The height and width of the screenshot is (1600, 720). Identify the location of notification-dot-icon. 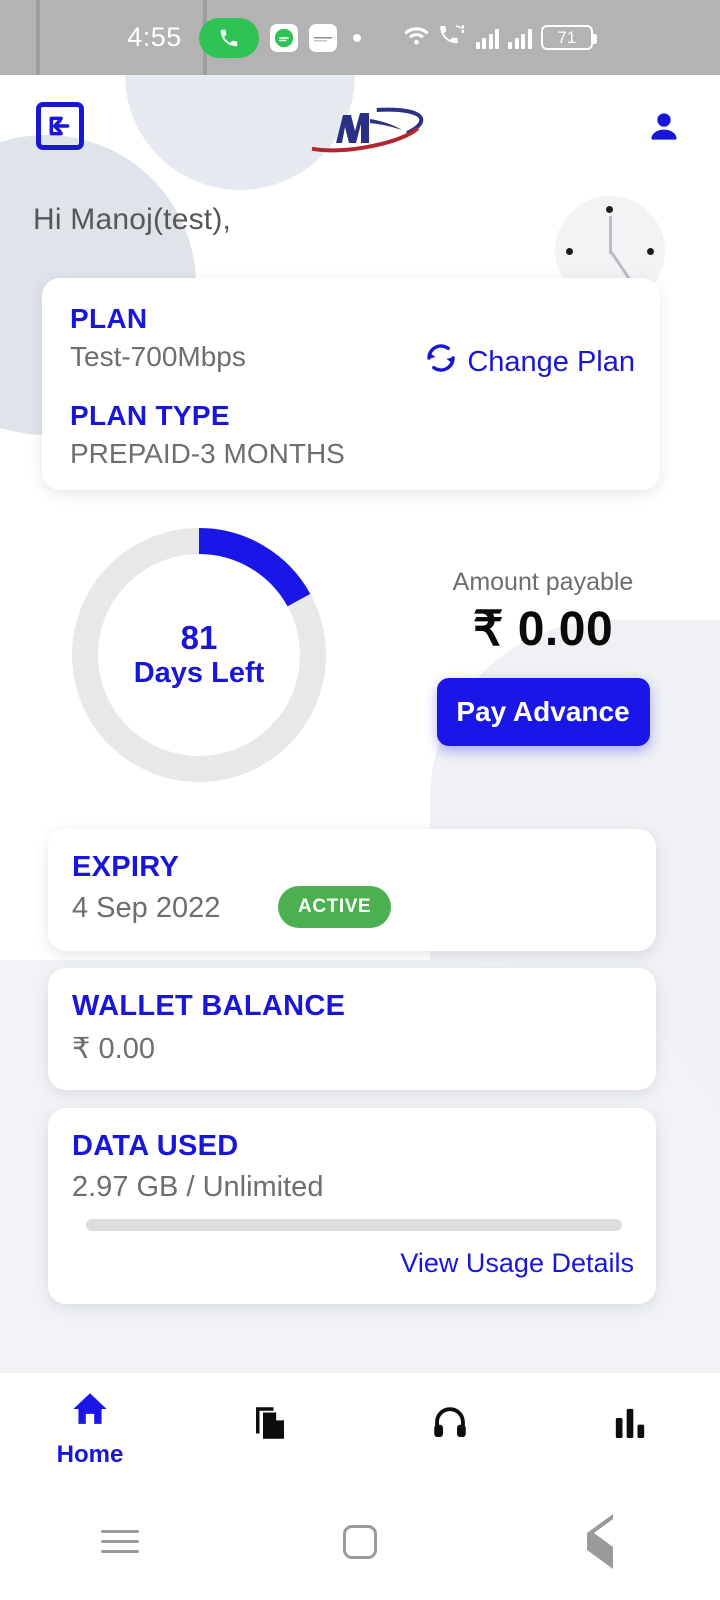
(356, 37).